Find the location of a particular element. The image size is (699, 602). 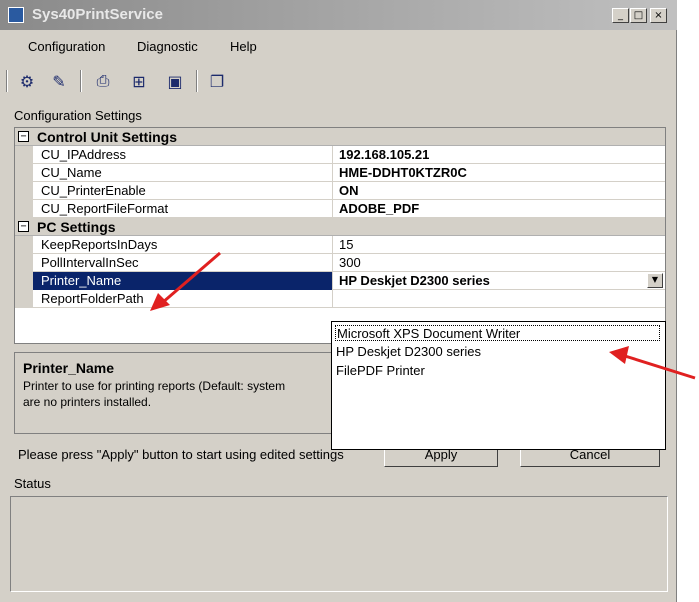

close-button: × is located at coordinates (658, 15).